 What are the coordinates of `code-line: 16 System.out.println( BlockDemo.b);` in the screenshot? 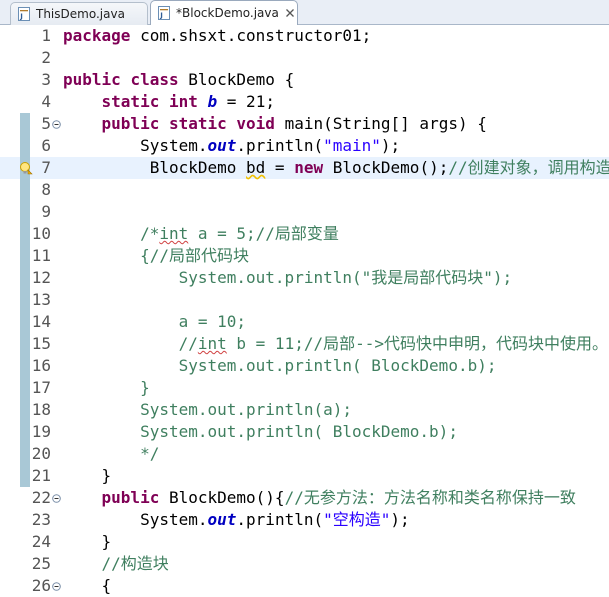 It's located at (304, 366).